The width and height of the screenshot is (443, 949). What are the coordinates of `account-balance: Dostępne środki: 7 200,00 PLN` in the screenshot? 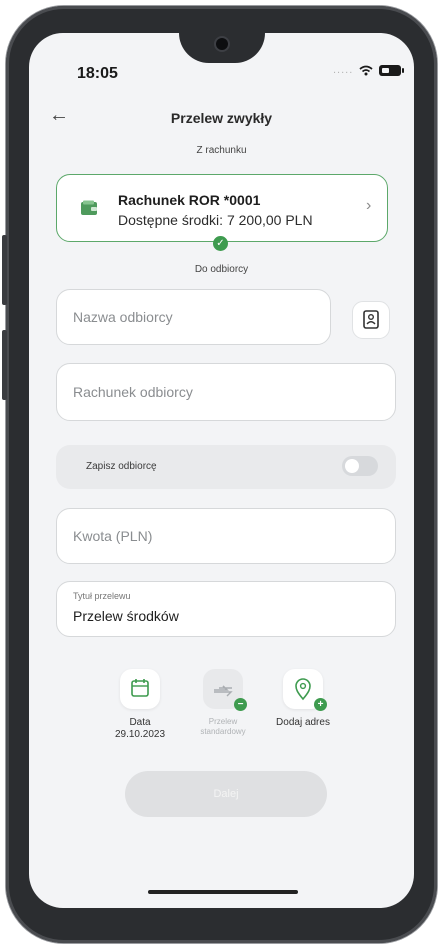 It's located at (215, 220).